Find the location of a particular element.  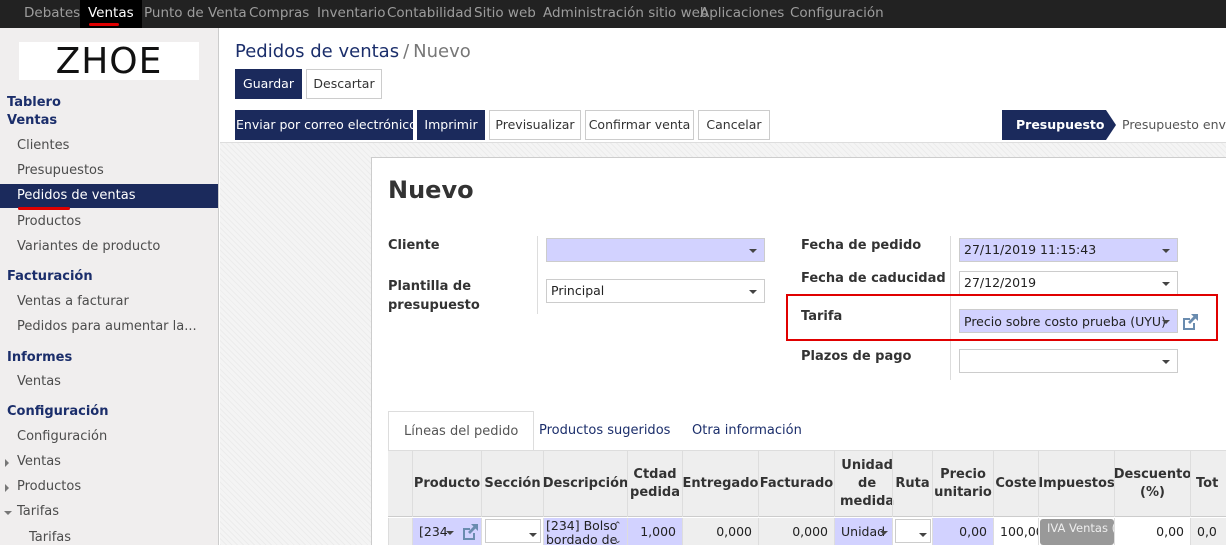

tax-tag: IVA Ventas ( is located at coordinates (1077, 532).